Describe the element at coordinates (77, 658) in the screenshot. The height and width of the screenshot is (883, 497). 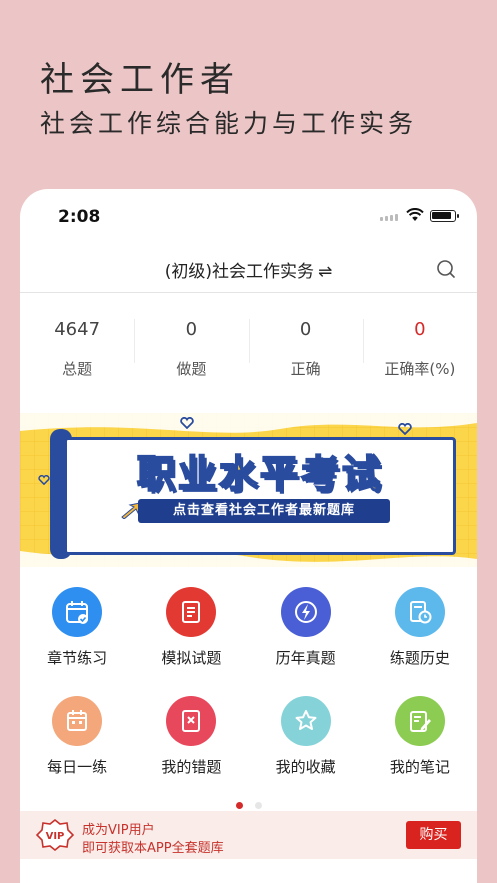
I see `feature-label: 章节练习` at that location.